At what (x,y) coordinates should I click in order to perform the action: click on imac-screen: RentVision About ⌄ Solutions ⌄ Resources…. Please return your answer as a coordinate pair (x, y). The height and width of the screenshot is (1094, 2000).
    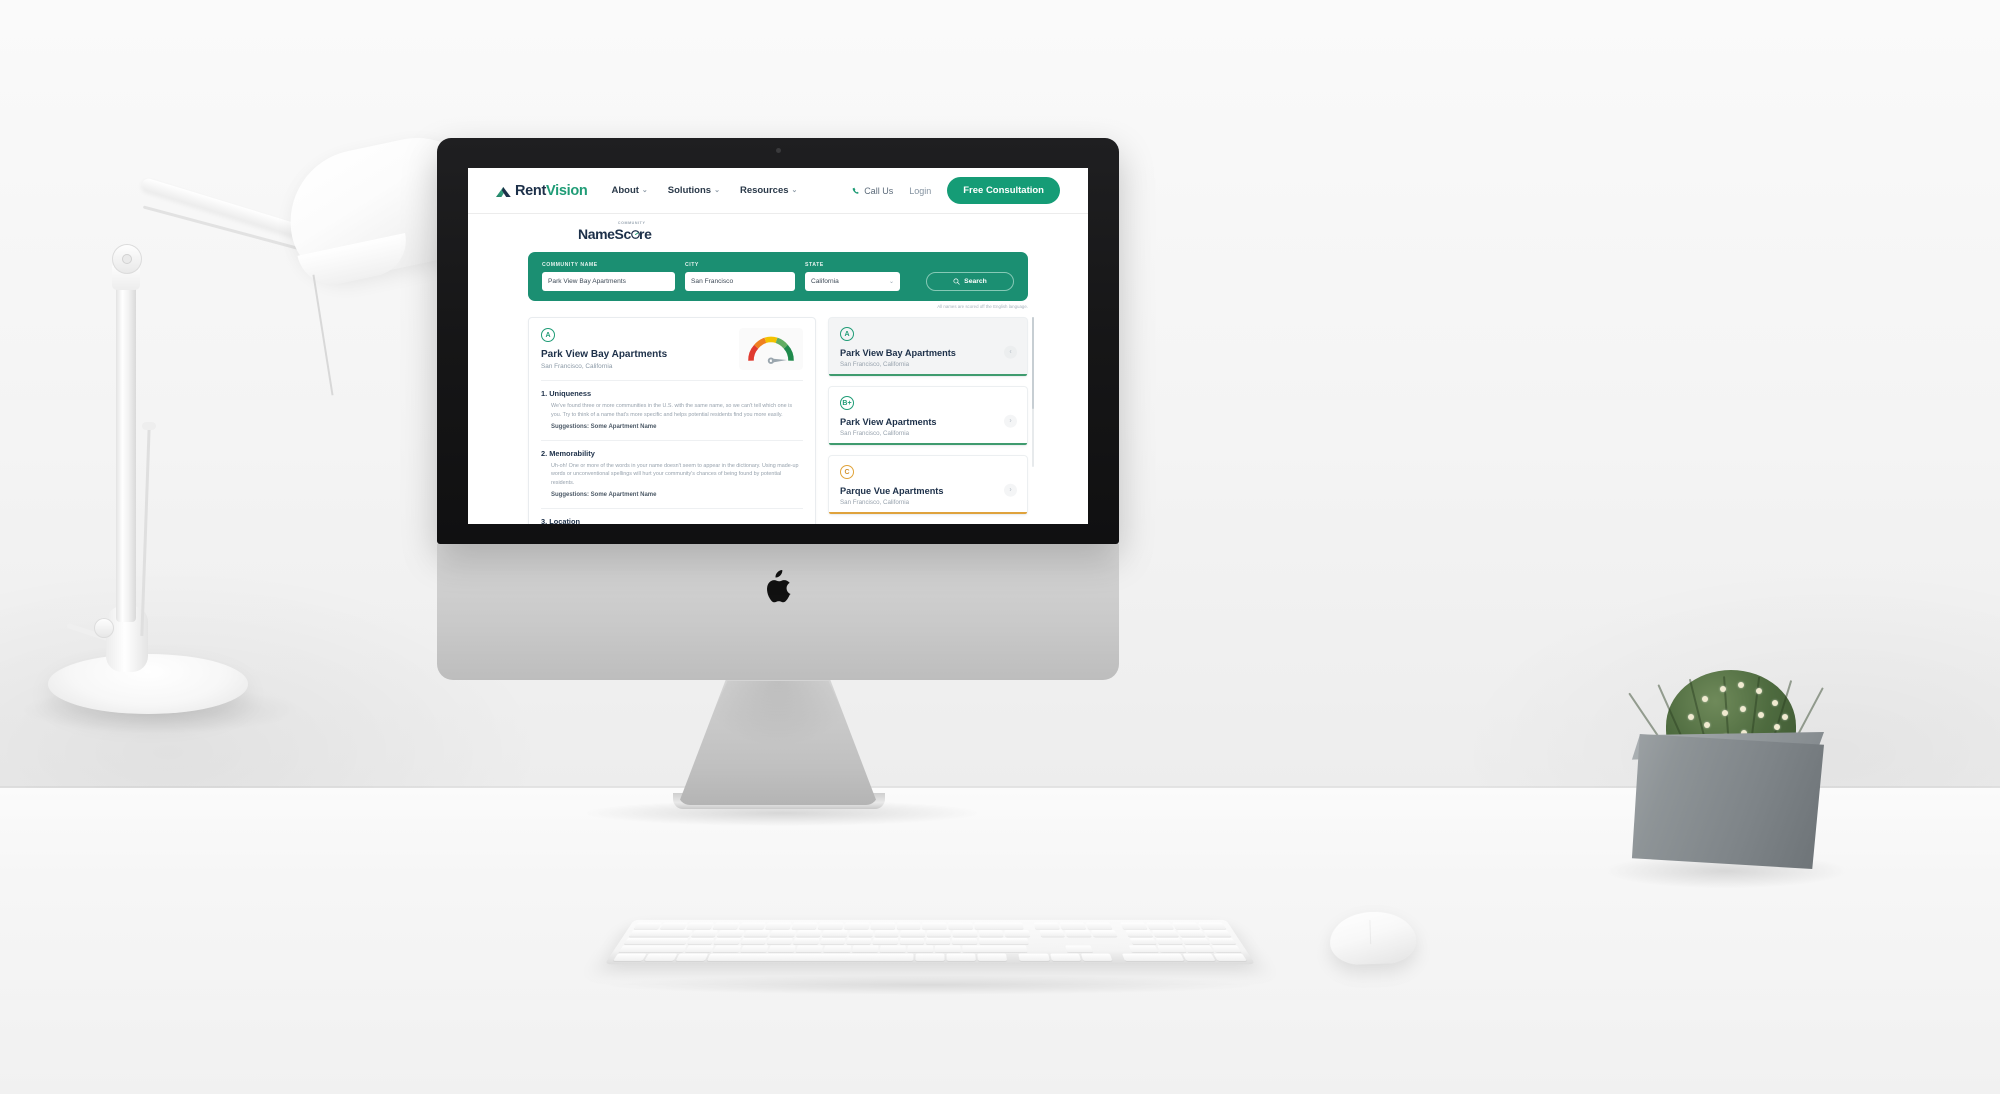
    Looking at the image, I should click on (778, 346).